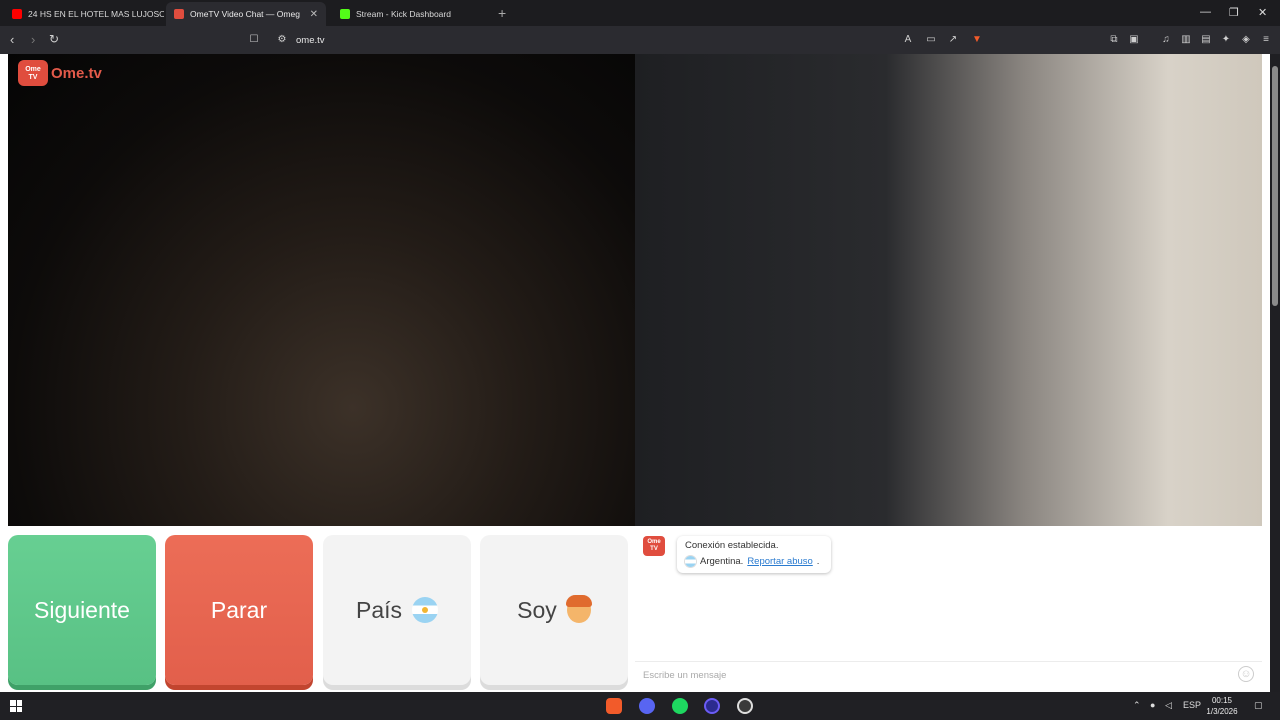 Image resolution: width=1280 pixels, height=720 pixels. I want to click on gender-button: Soy, so click(554, 610).